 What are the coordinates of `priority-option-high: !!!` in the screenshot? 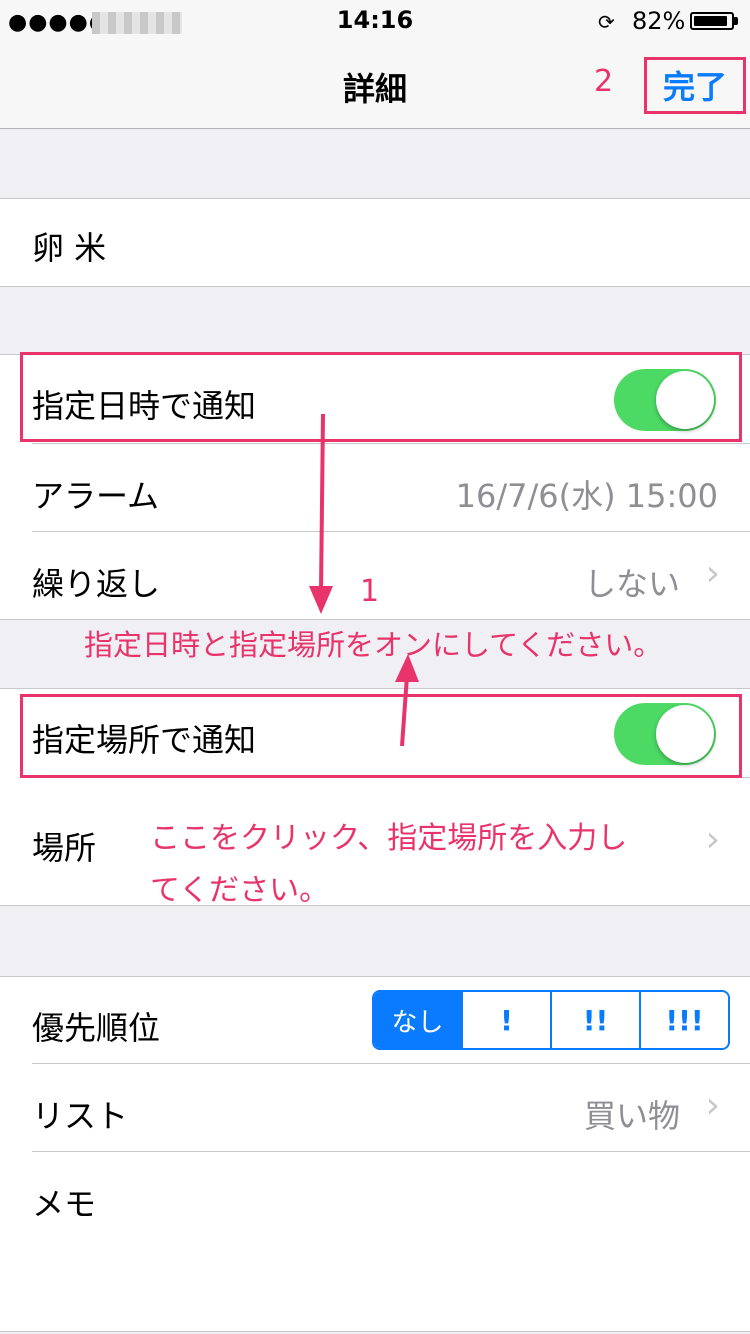 It's located at (683, 1020).